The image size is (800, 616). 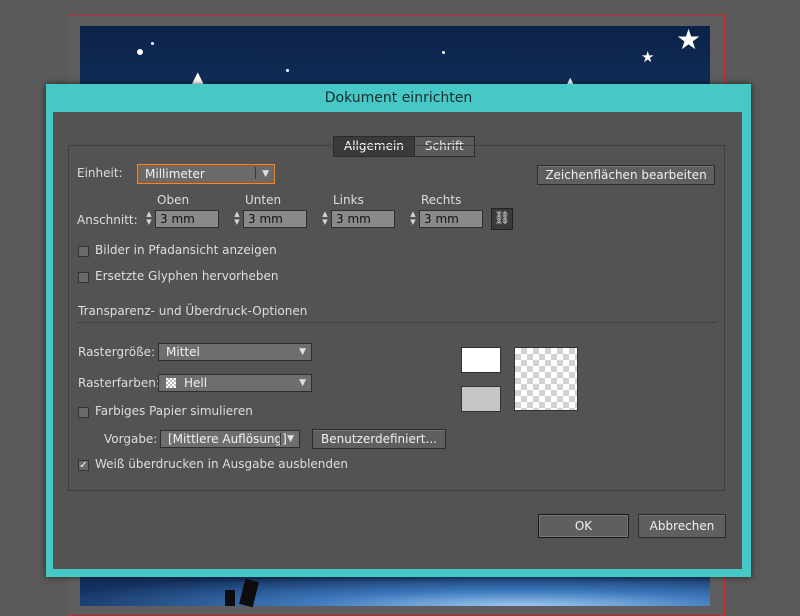 I want to click on grid-colors-dropdown: Hell ▼, so click(x=235, y=383).